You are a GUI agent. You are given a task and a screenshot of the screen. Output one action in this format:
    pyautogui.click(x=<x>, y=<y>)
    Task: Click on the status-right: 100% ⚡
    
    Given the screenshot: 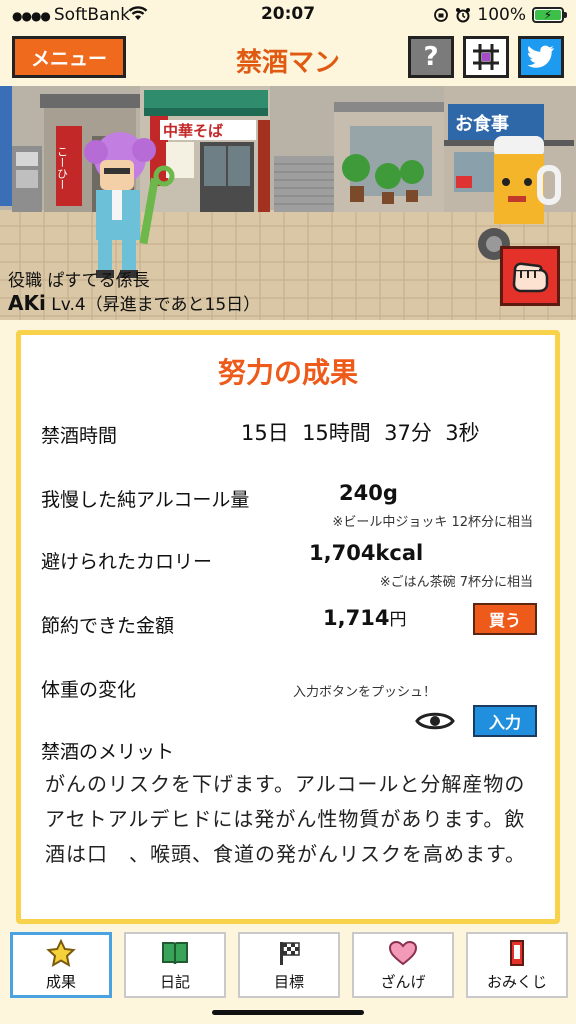 What is the action you would take?
    pyautogui.click(x=500, y=15)
    